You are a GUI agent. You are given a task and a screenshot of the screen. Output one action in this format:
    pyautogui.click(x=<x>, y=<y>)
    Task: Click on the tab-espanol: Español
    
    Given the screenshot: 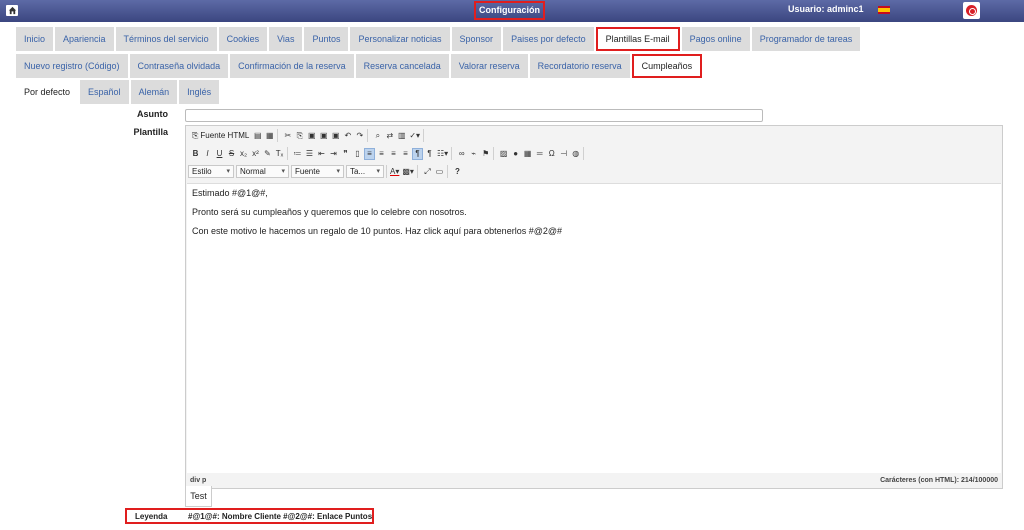 What is the action you would take?
    pyautogui.click(x=104, y=92)
    